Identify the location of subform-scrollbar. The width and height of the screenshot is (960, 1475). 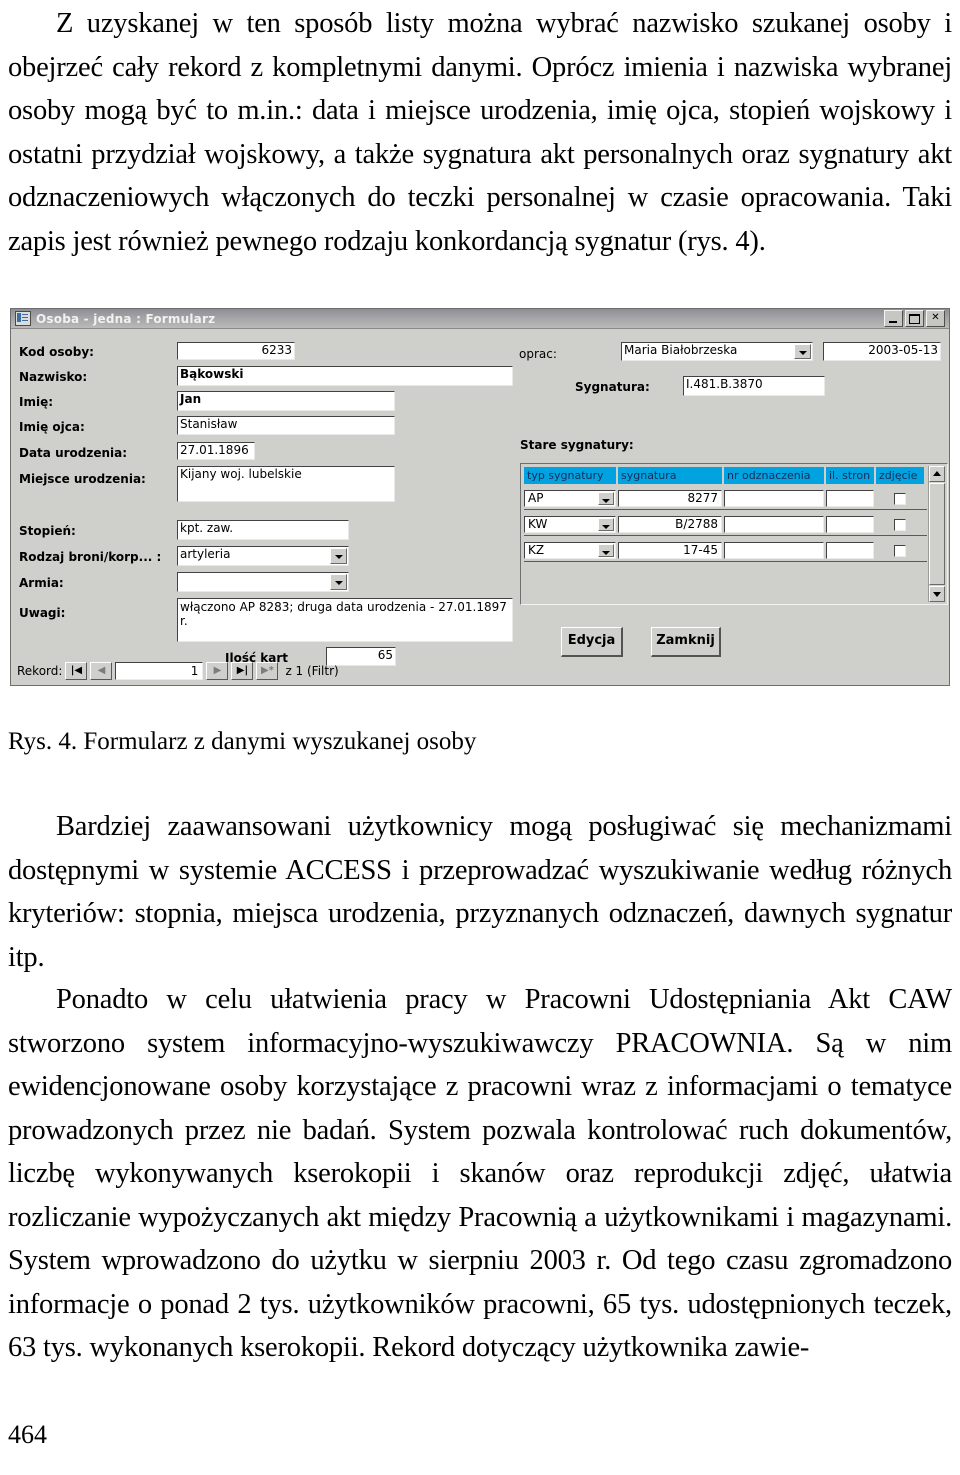
(936, 534).